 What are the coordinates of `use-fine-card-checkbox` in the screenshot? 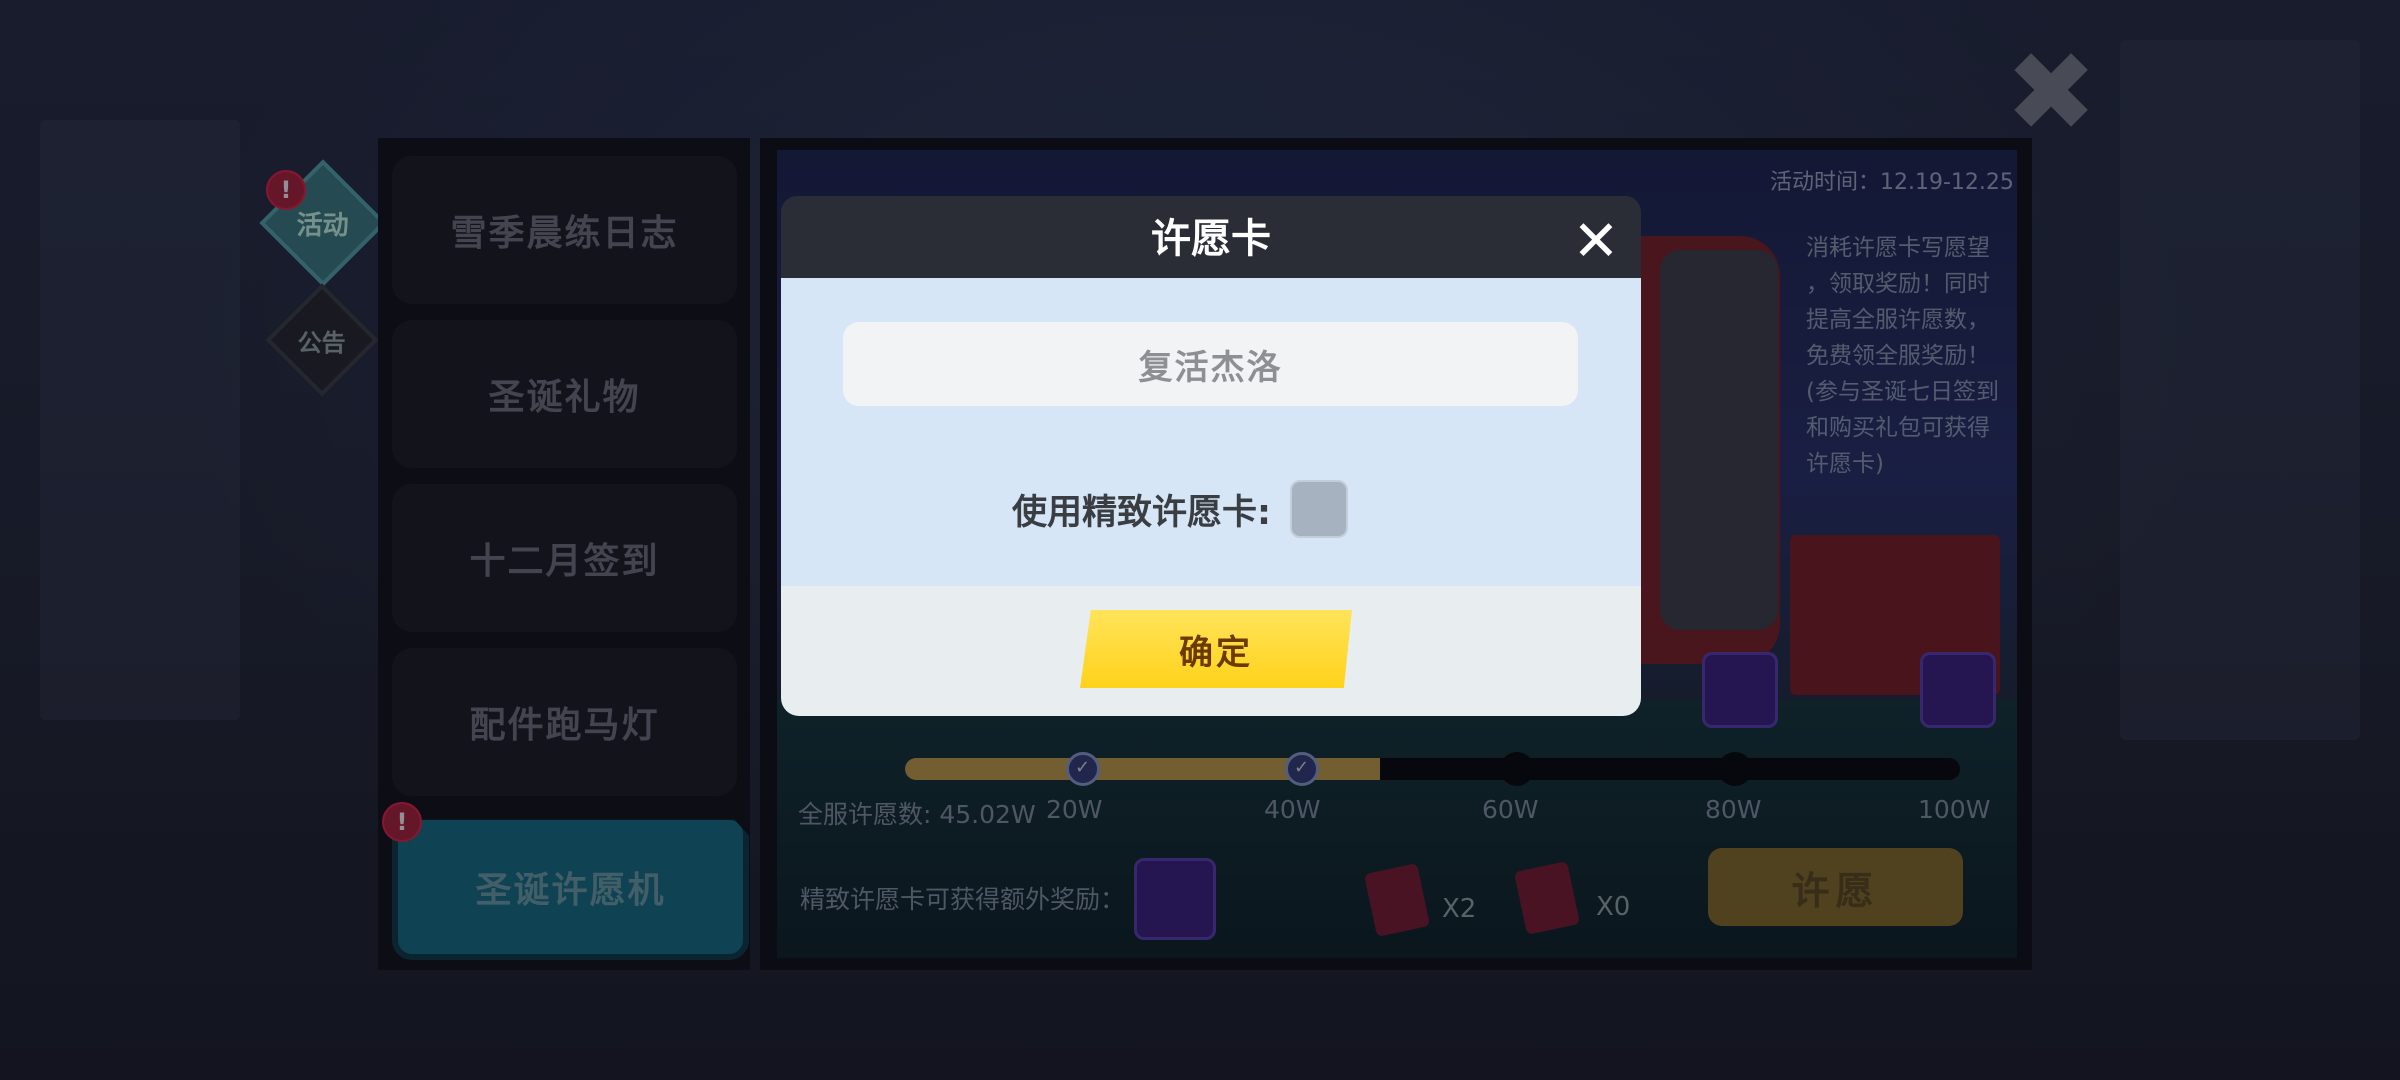 It's located at (1319, 509).